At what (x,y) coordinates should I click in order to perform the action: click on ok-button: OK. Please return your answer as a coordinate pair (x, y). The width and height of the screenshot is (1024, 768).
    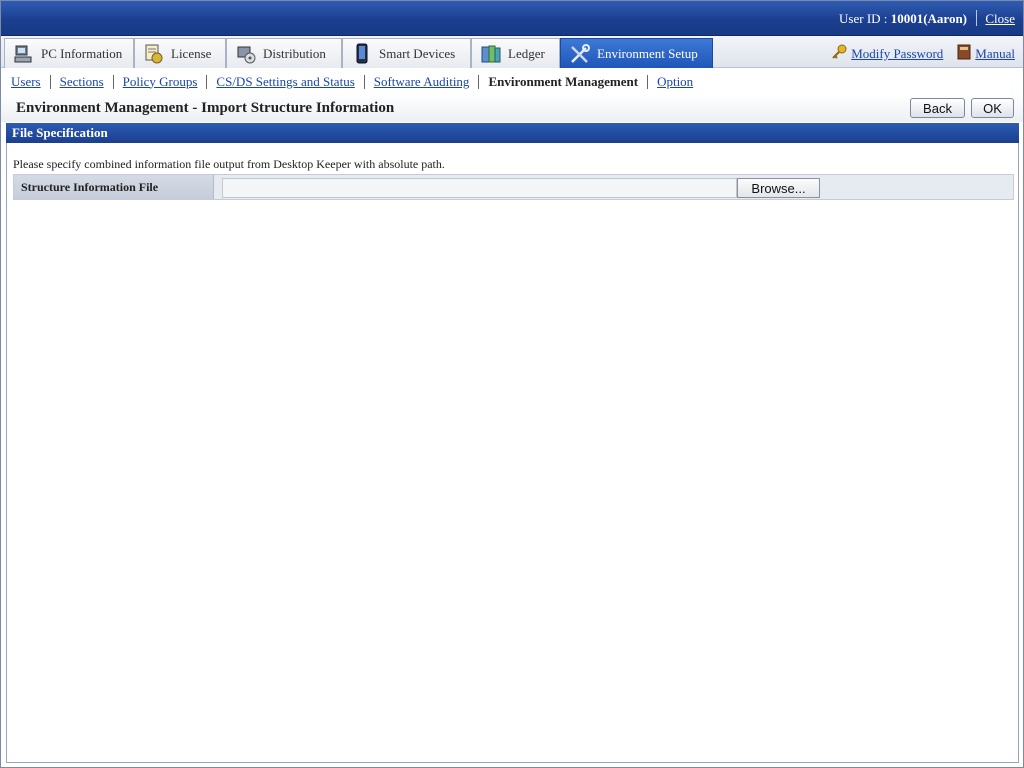
    Looking at the image, I should click on (992, 108).